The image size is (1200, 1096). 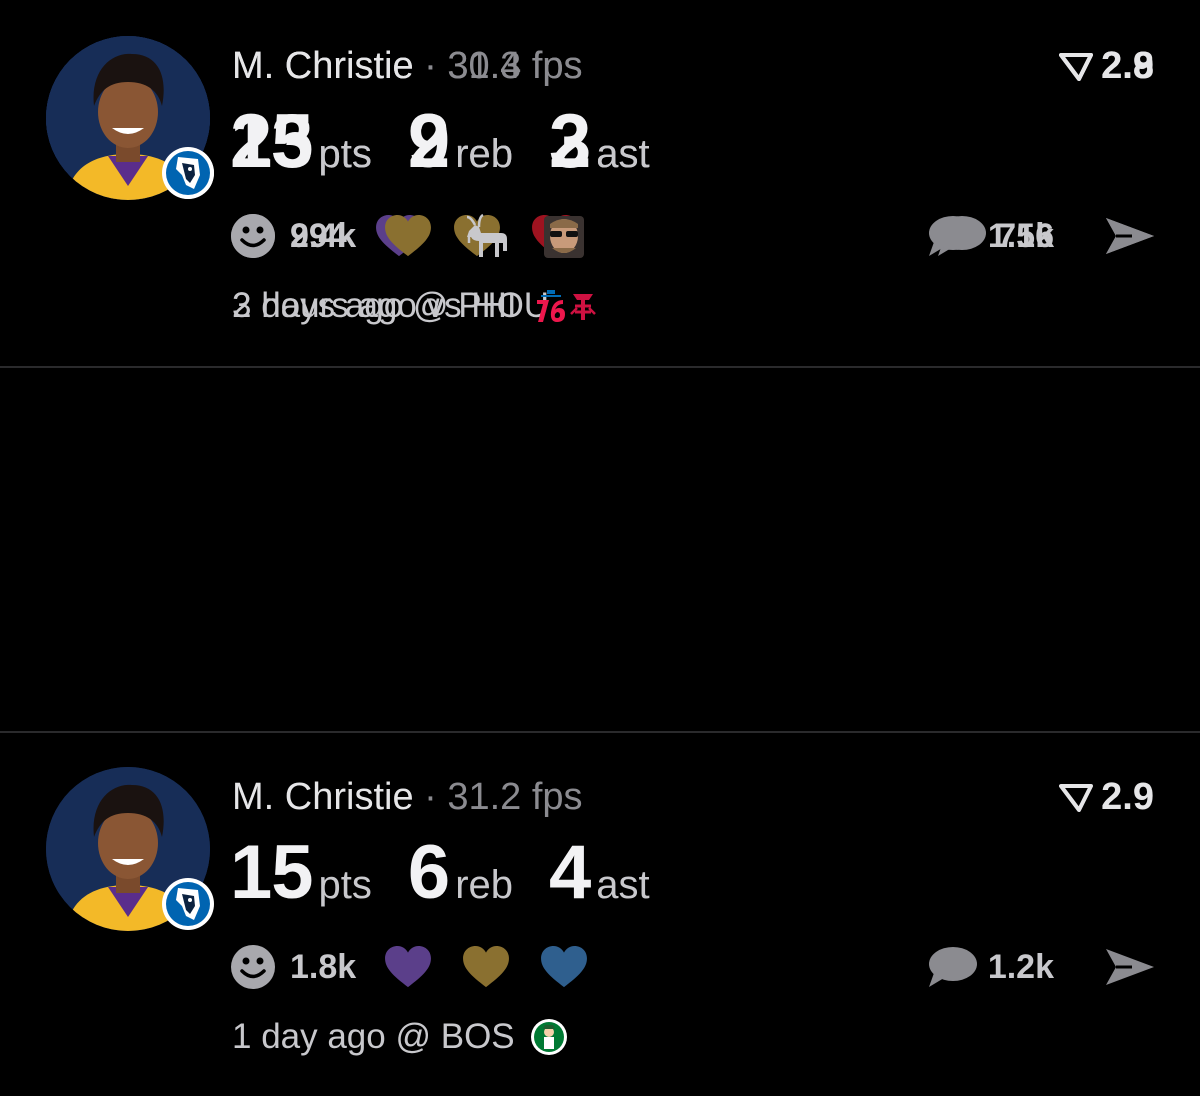 I want to click on stat-line: 15 pts 9 reb 3 ast, so click(x=458, y=143).